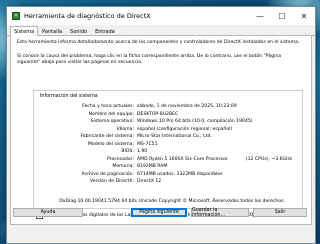 This screenshot has width=320, height=244. I want to click on info-row-memory: Memoria: 8192MB RAM, so click(168, 167).